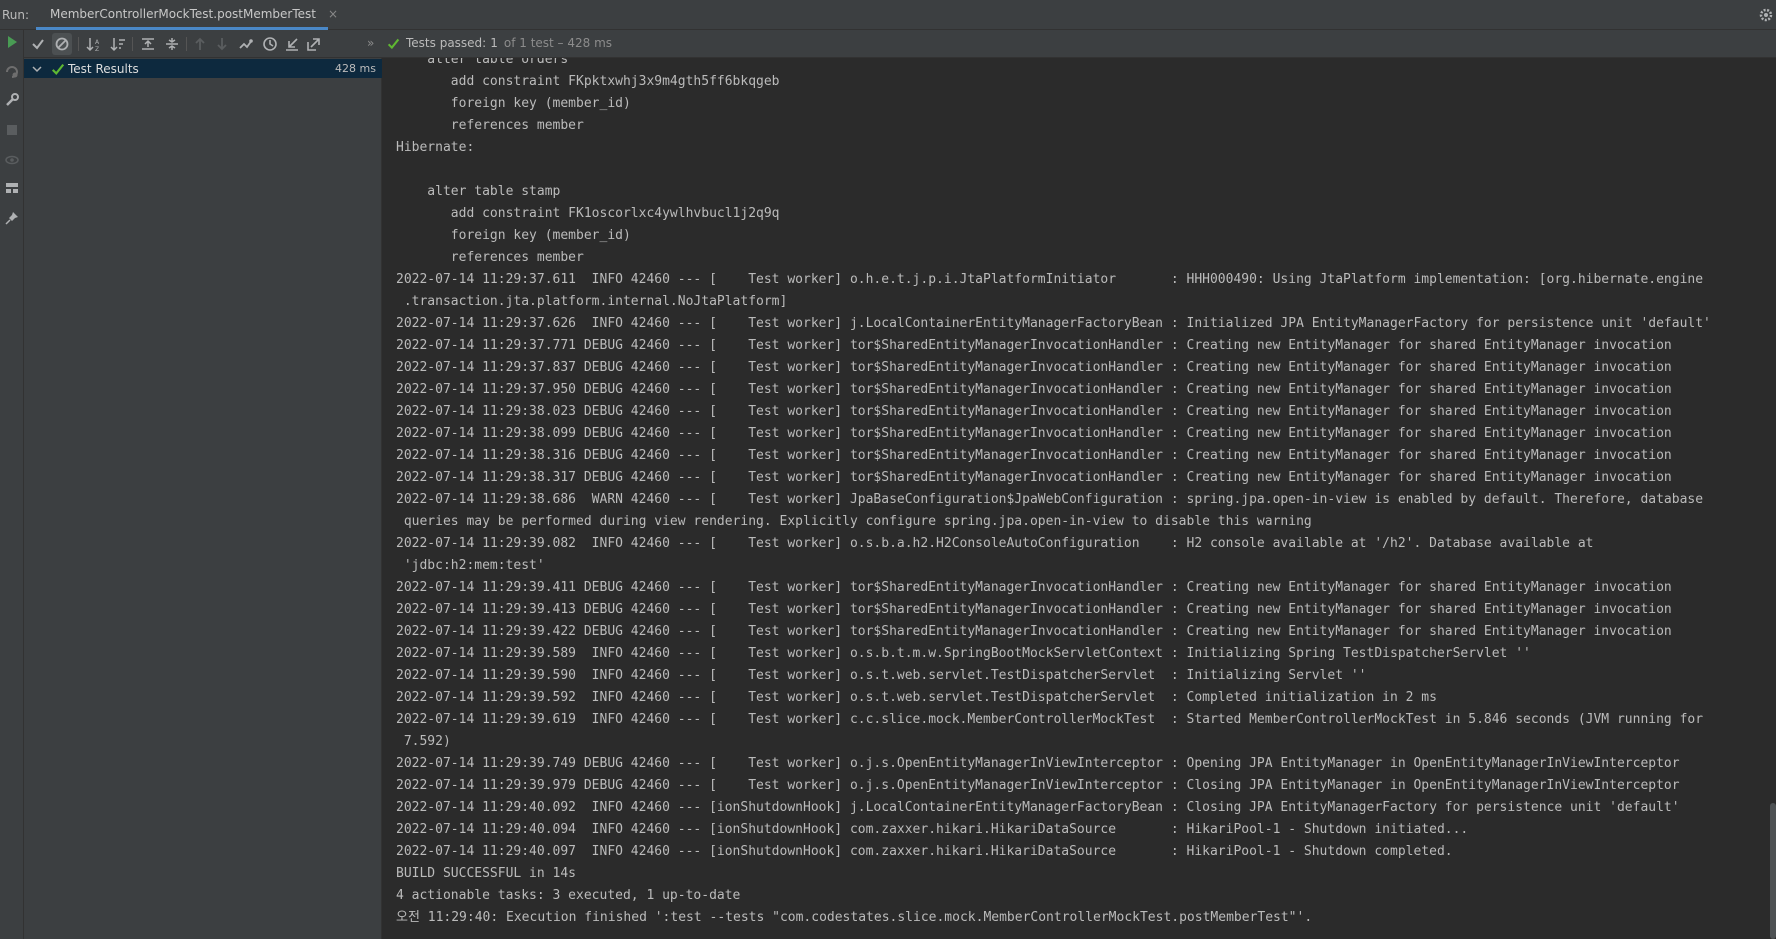  What do you see at coordinates (12, 484) in the screenshot?
I see `run-actions-bar` at bounding box center [12, 484].